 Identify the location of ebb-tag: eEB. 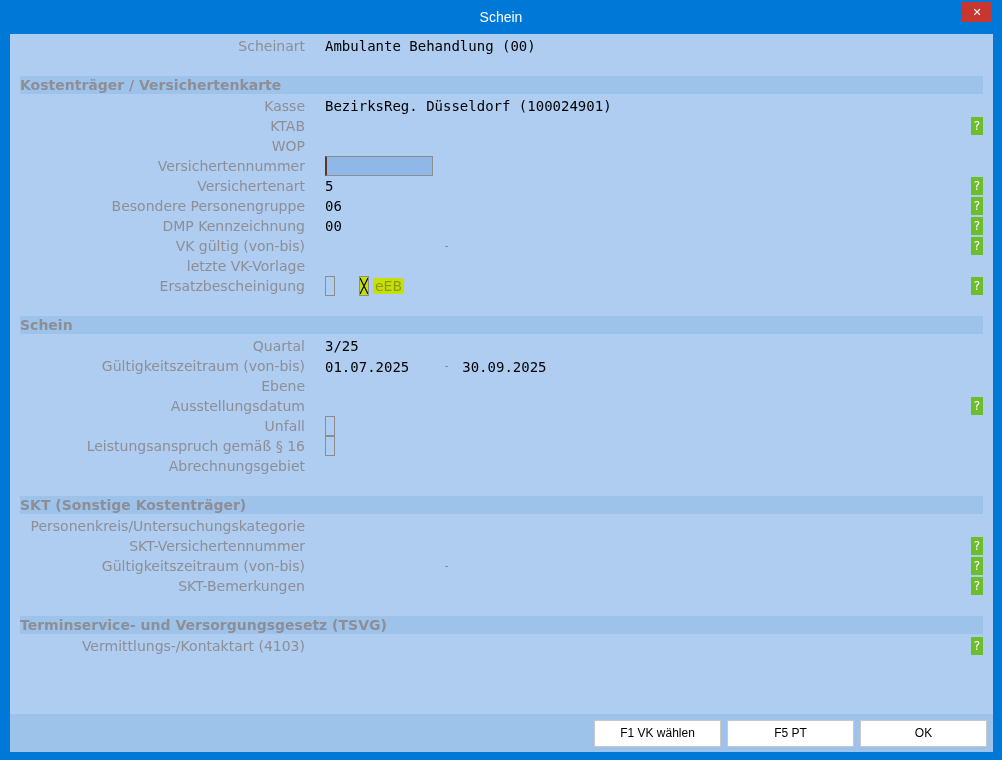
(389, 286).